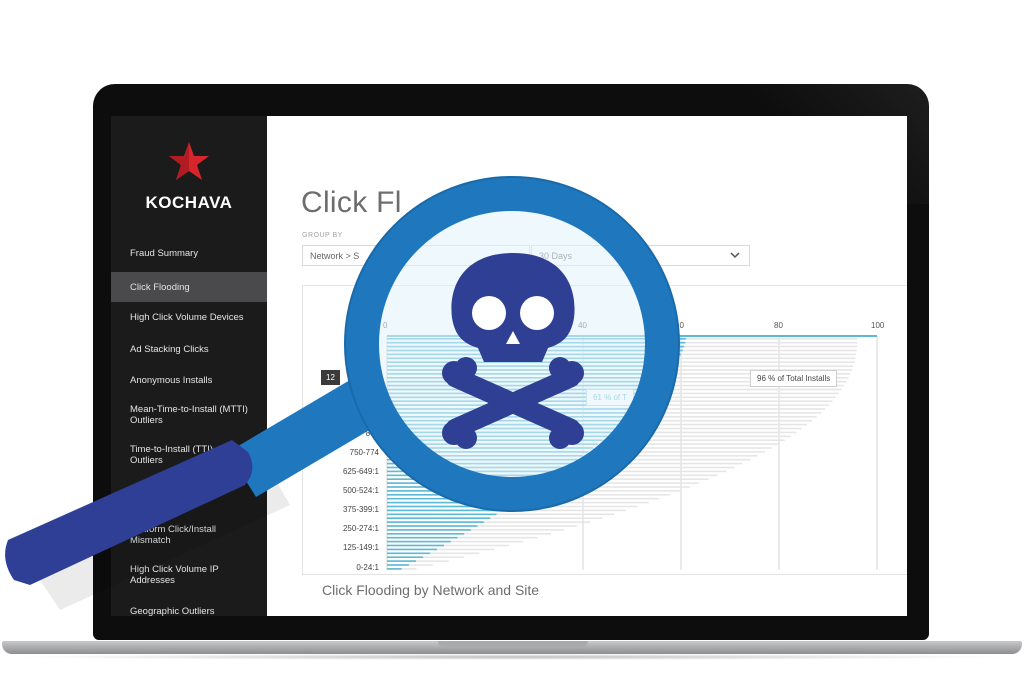  What do you see at coordinates (735, 255) in the screenshot?
I see `chevron-down-icon` at bounding box center [735, 255].